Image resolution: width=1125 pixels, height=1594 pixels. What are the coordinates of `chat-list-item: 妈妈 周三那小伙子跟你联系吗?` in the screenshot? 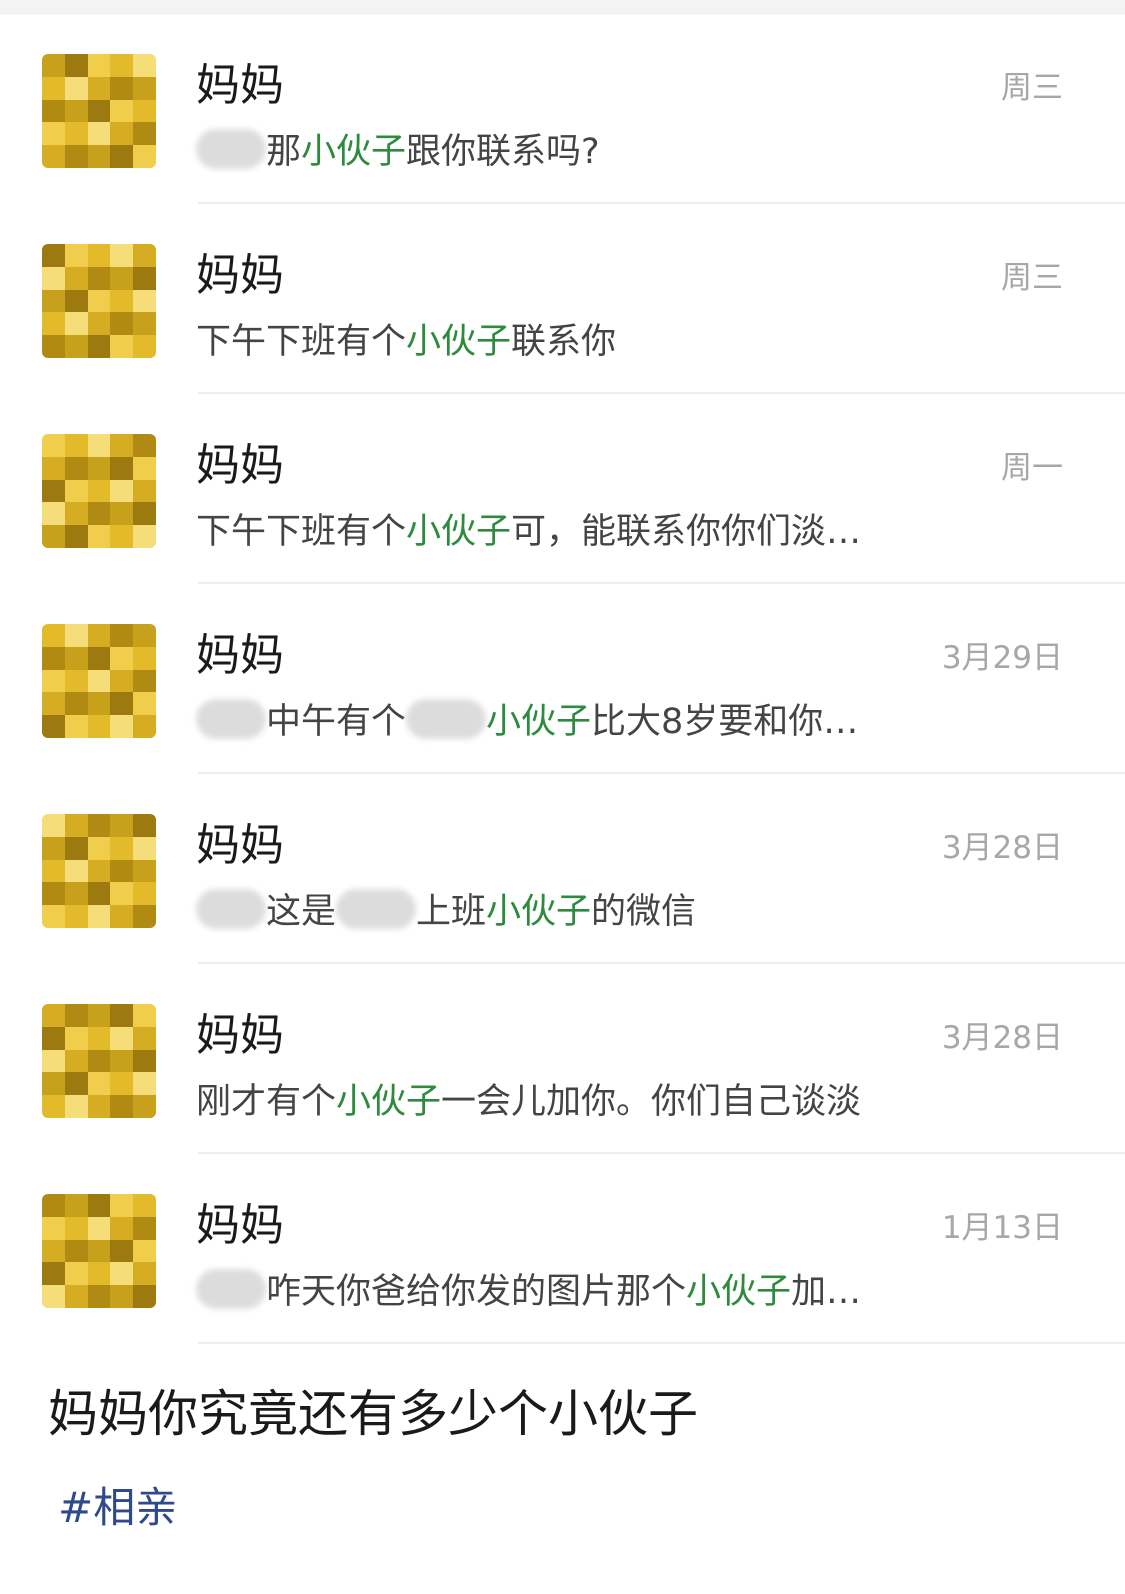 It's located at (562, 109).